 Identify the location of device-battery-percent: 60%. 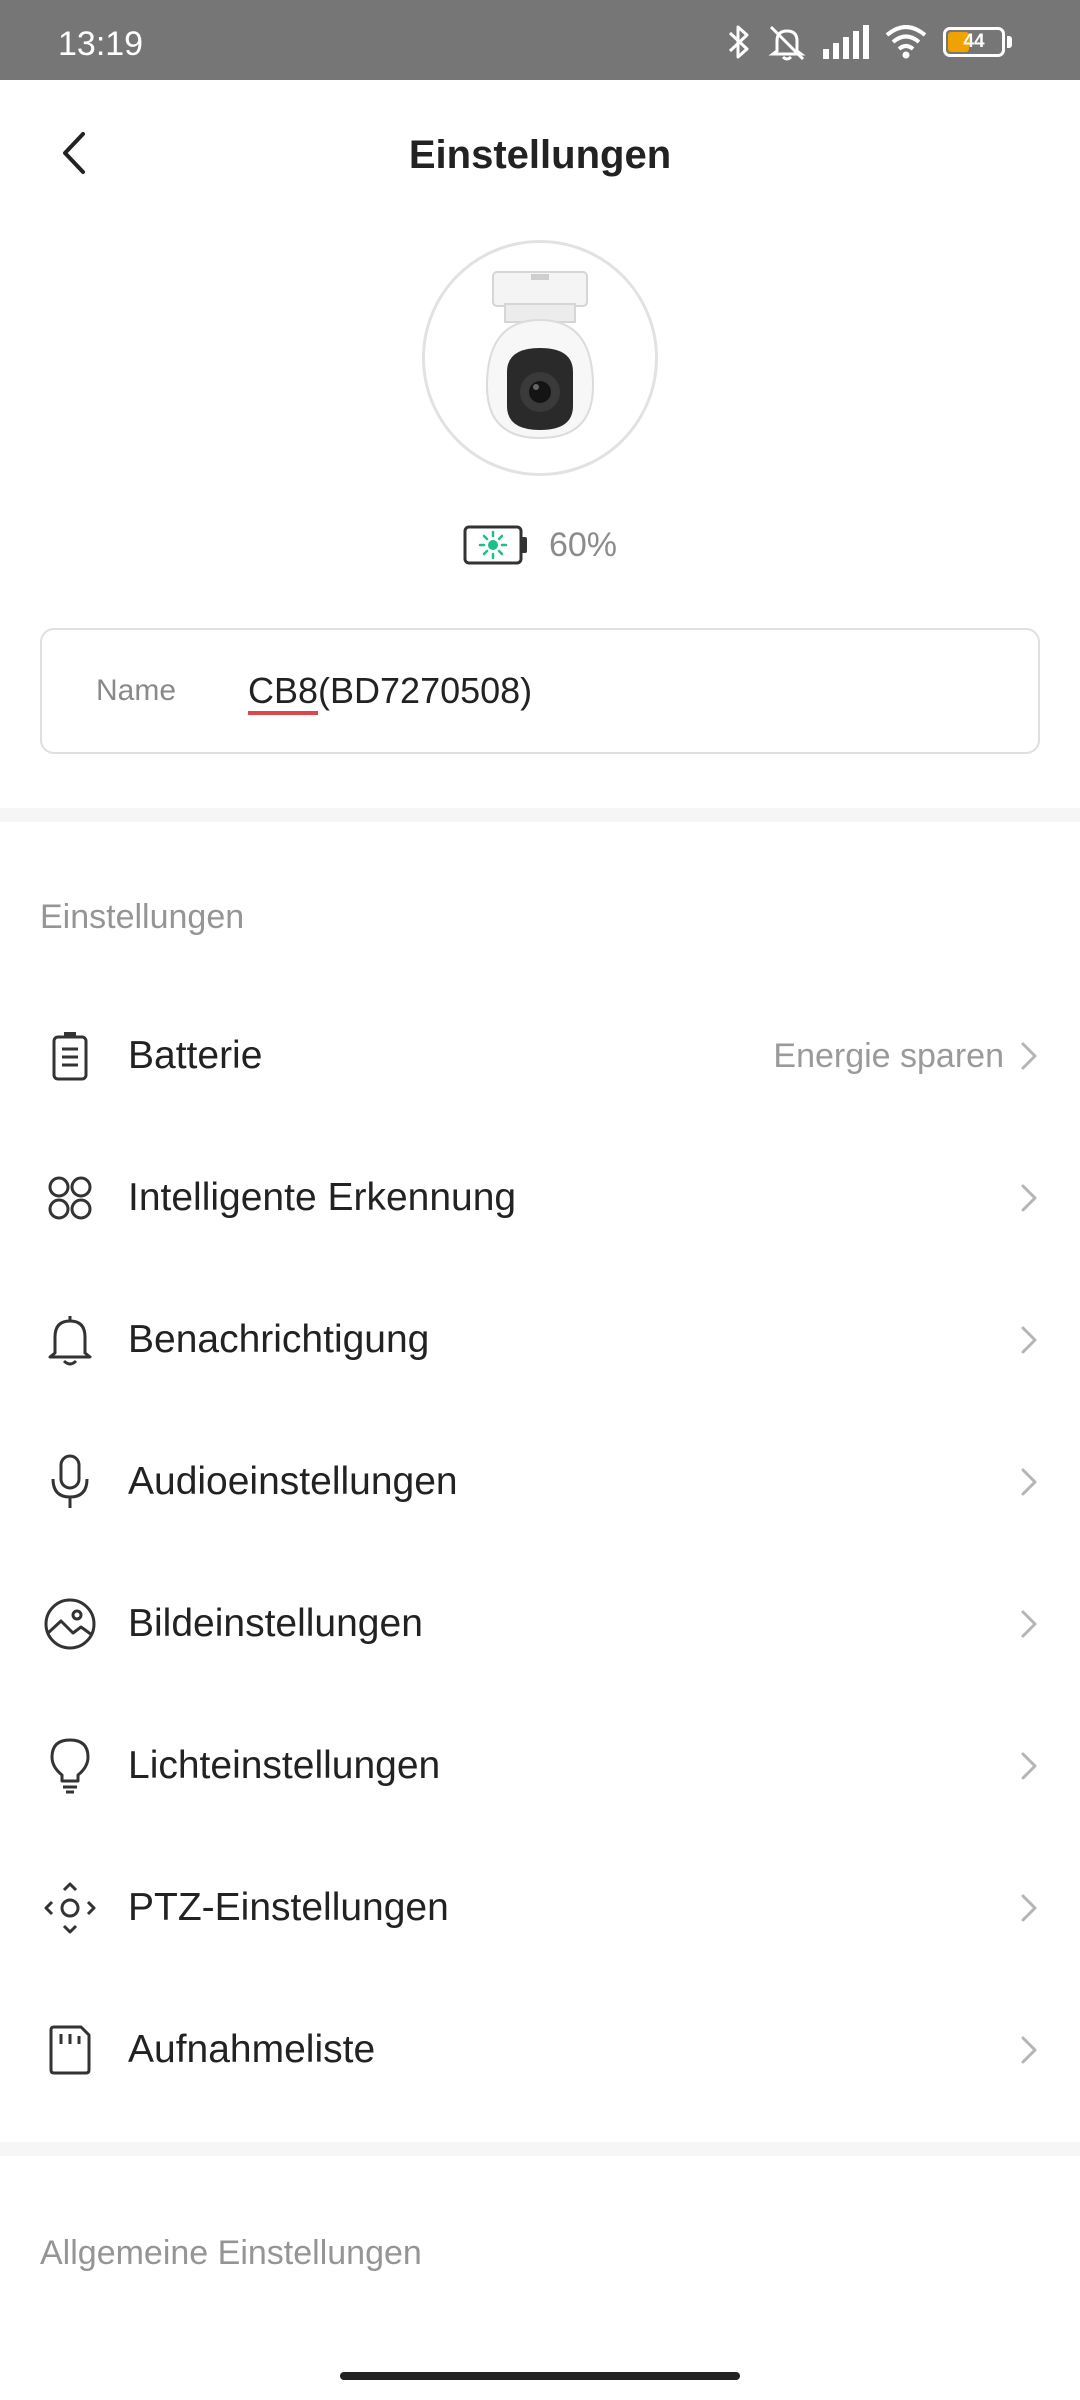
(583, 544).